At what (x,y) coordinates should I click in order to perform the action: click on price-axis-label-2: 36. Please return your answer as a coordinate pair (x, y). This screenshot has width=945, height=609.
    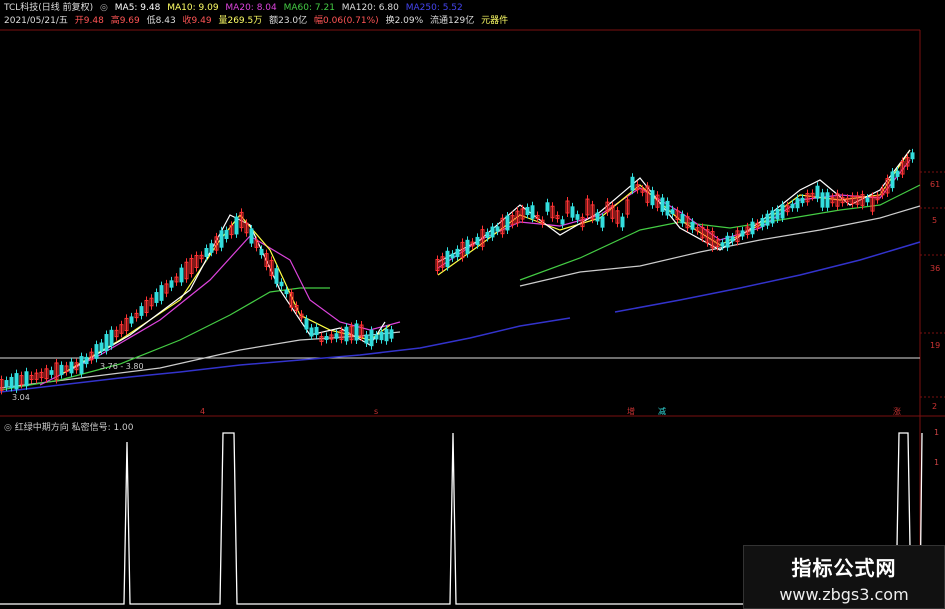
    Looking at the image, I should click on (935, 268).